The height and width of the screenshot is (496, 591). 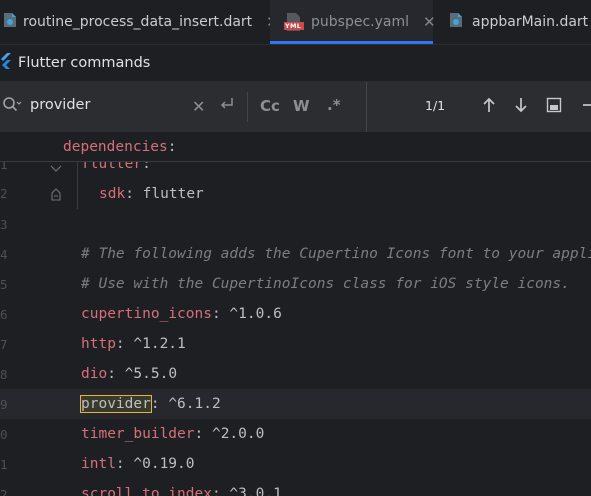 I want to click on code-line: cupertino_icons: ^1.0.6, so click(x=181, y=314).